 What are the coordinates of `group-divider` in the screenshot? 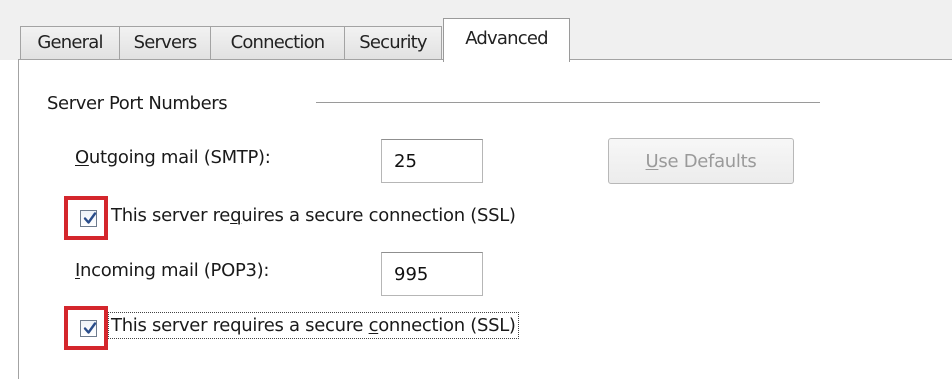 It's located at (568, 102).